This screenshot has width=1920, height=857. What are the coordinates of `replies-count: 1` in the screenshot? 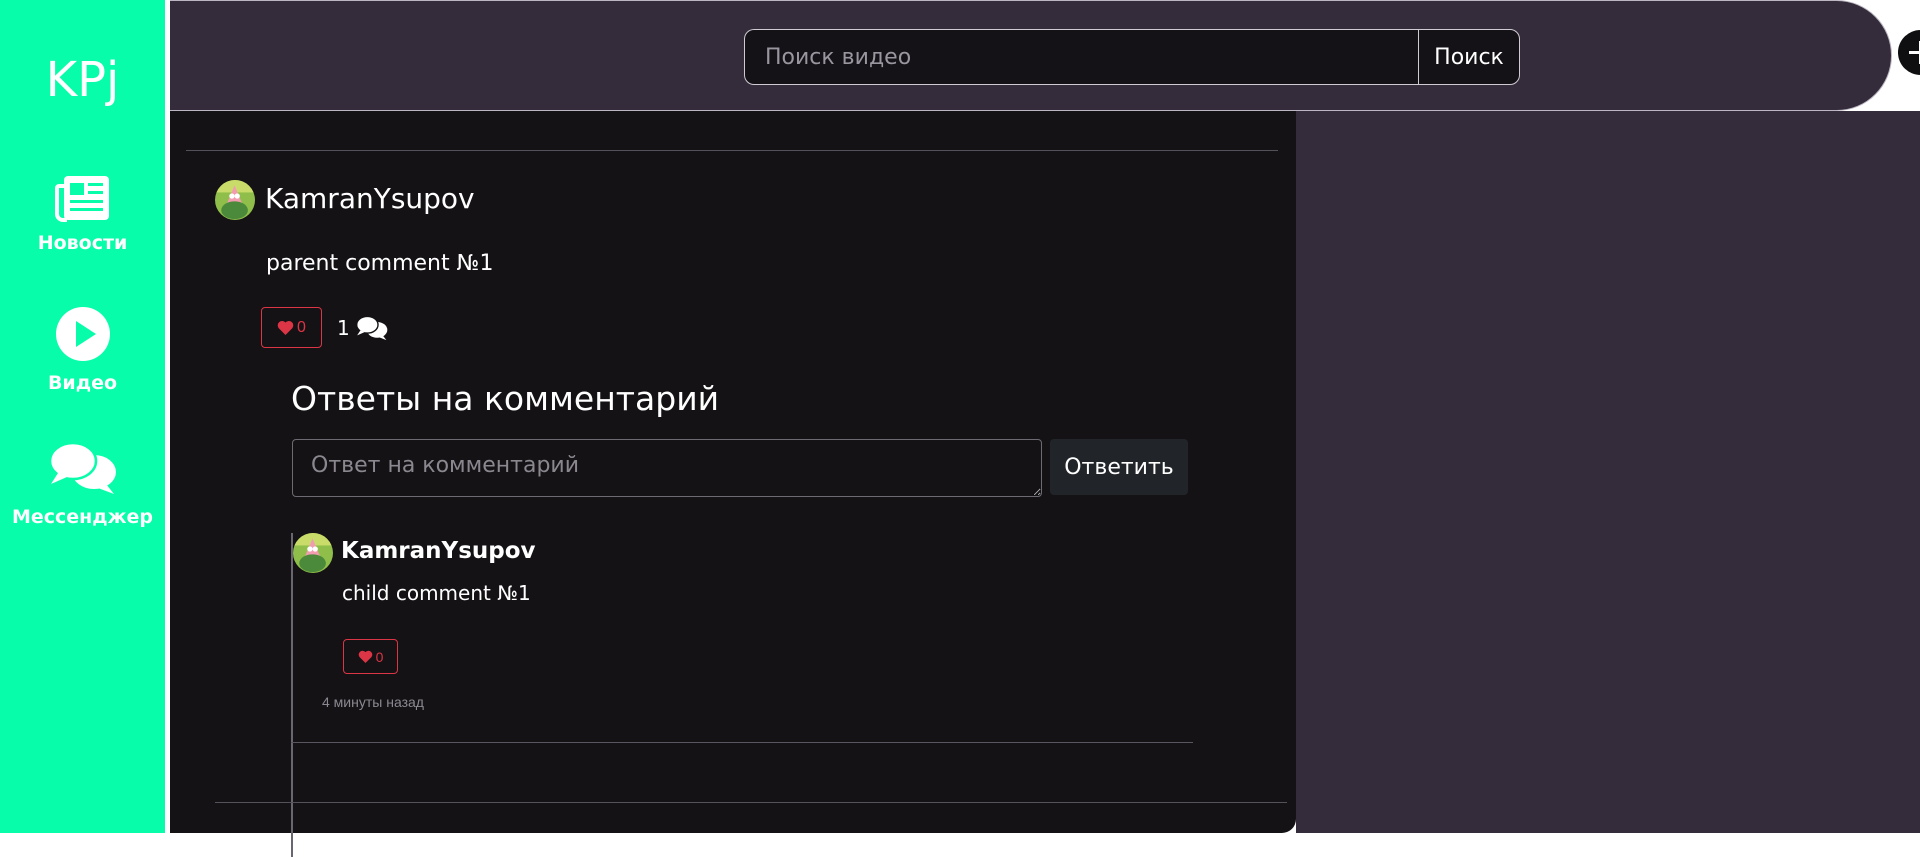 It's located at (343, 328).